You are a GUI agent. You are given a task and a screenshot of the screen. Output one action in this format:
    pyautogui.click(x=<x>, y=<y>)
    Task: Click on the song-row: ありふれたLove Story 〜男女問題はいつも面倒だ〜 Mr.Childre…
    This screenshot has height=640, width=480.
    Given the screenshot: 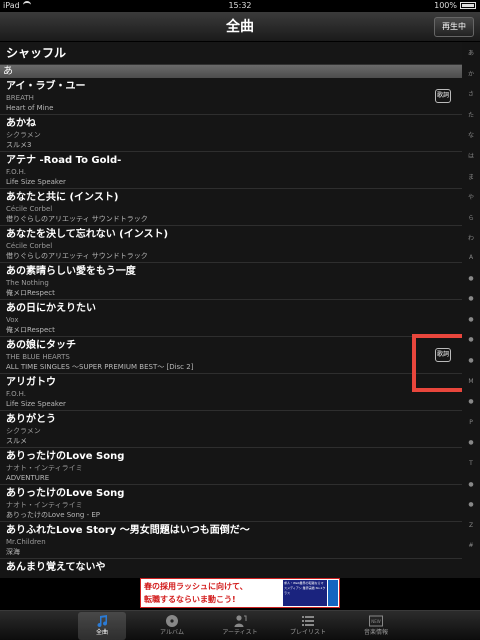 What is the action you would take?
    pyautogui.click(x=231, y=540)
    